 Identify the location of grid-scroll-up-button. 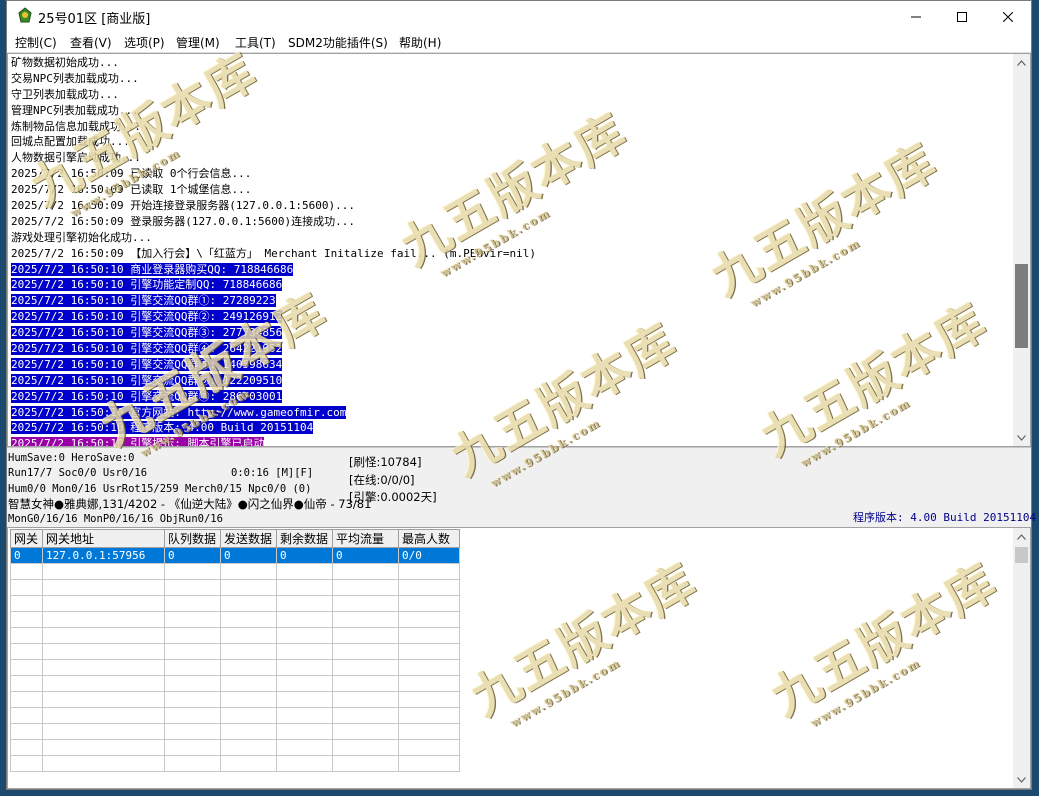
(1021, 536).